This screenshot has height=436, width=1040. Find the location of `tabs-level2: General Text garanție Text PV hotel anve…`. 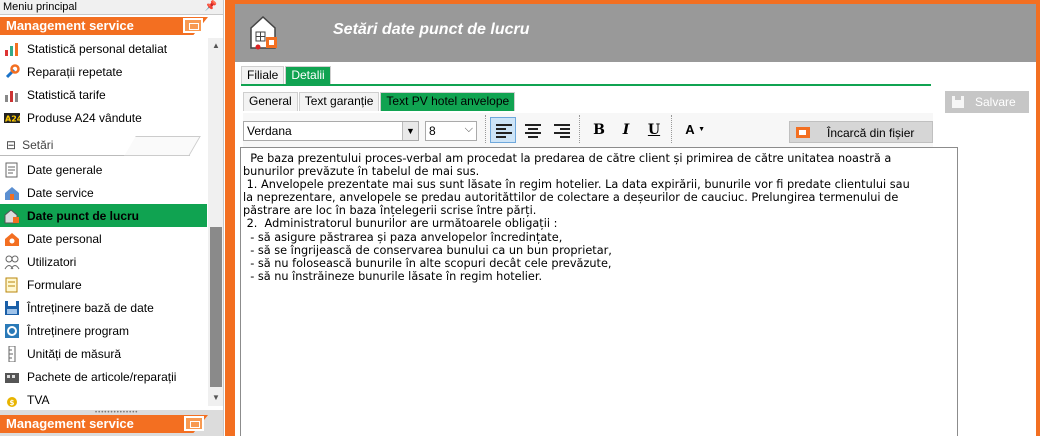

tabs-level2: General Text garanție Text PV hotel anve… is located at coordinates (379, 101).